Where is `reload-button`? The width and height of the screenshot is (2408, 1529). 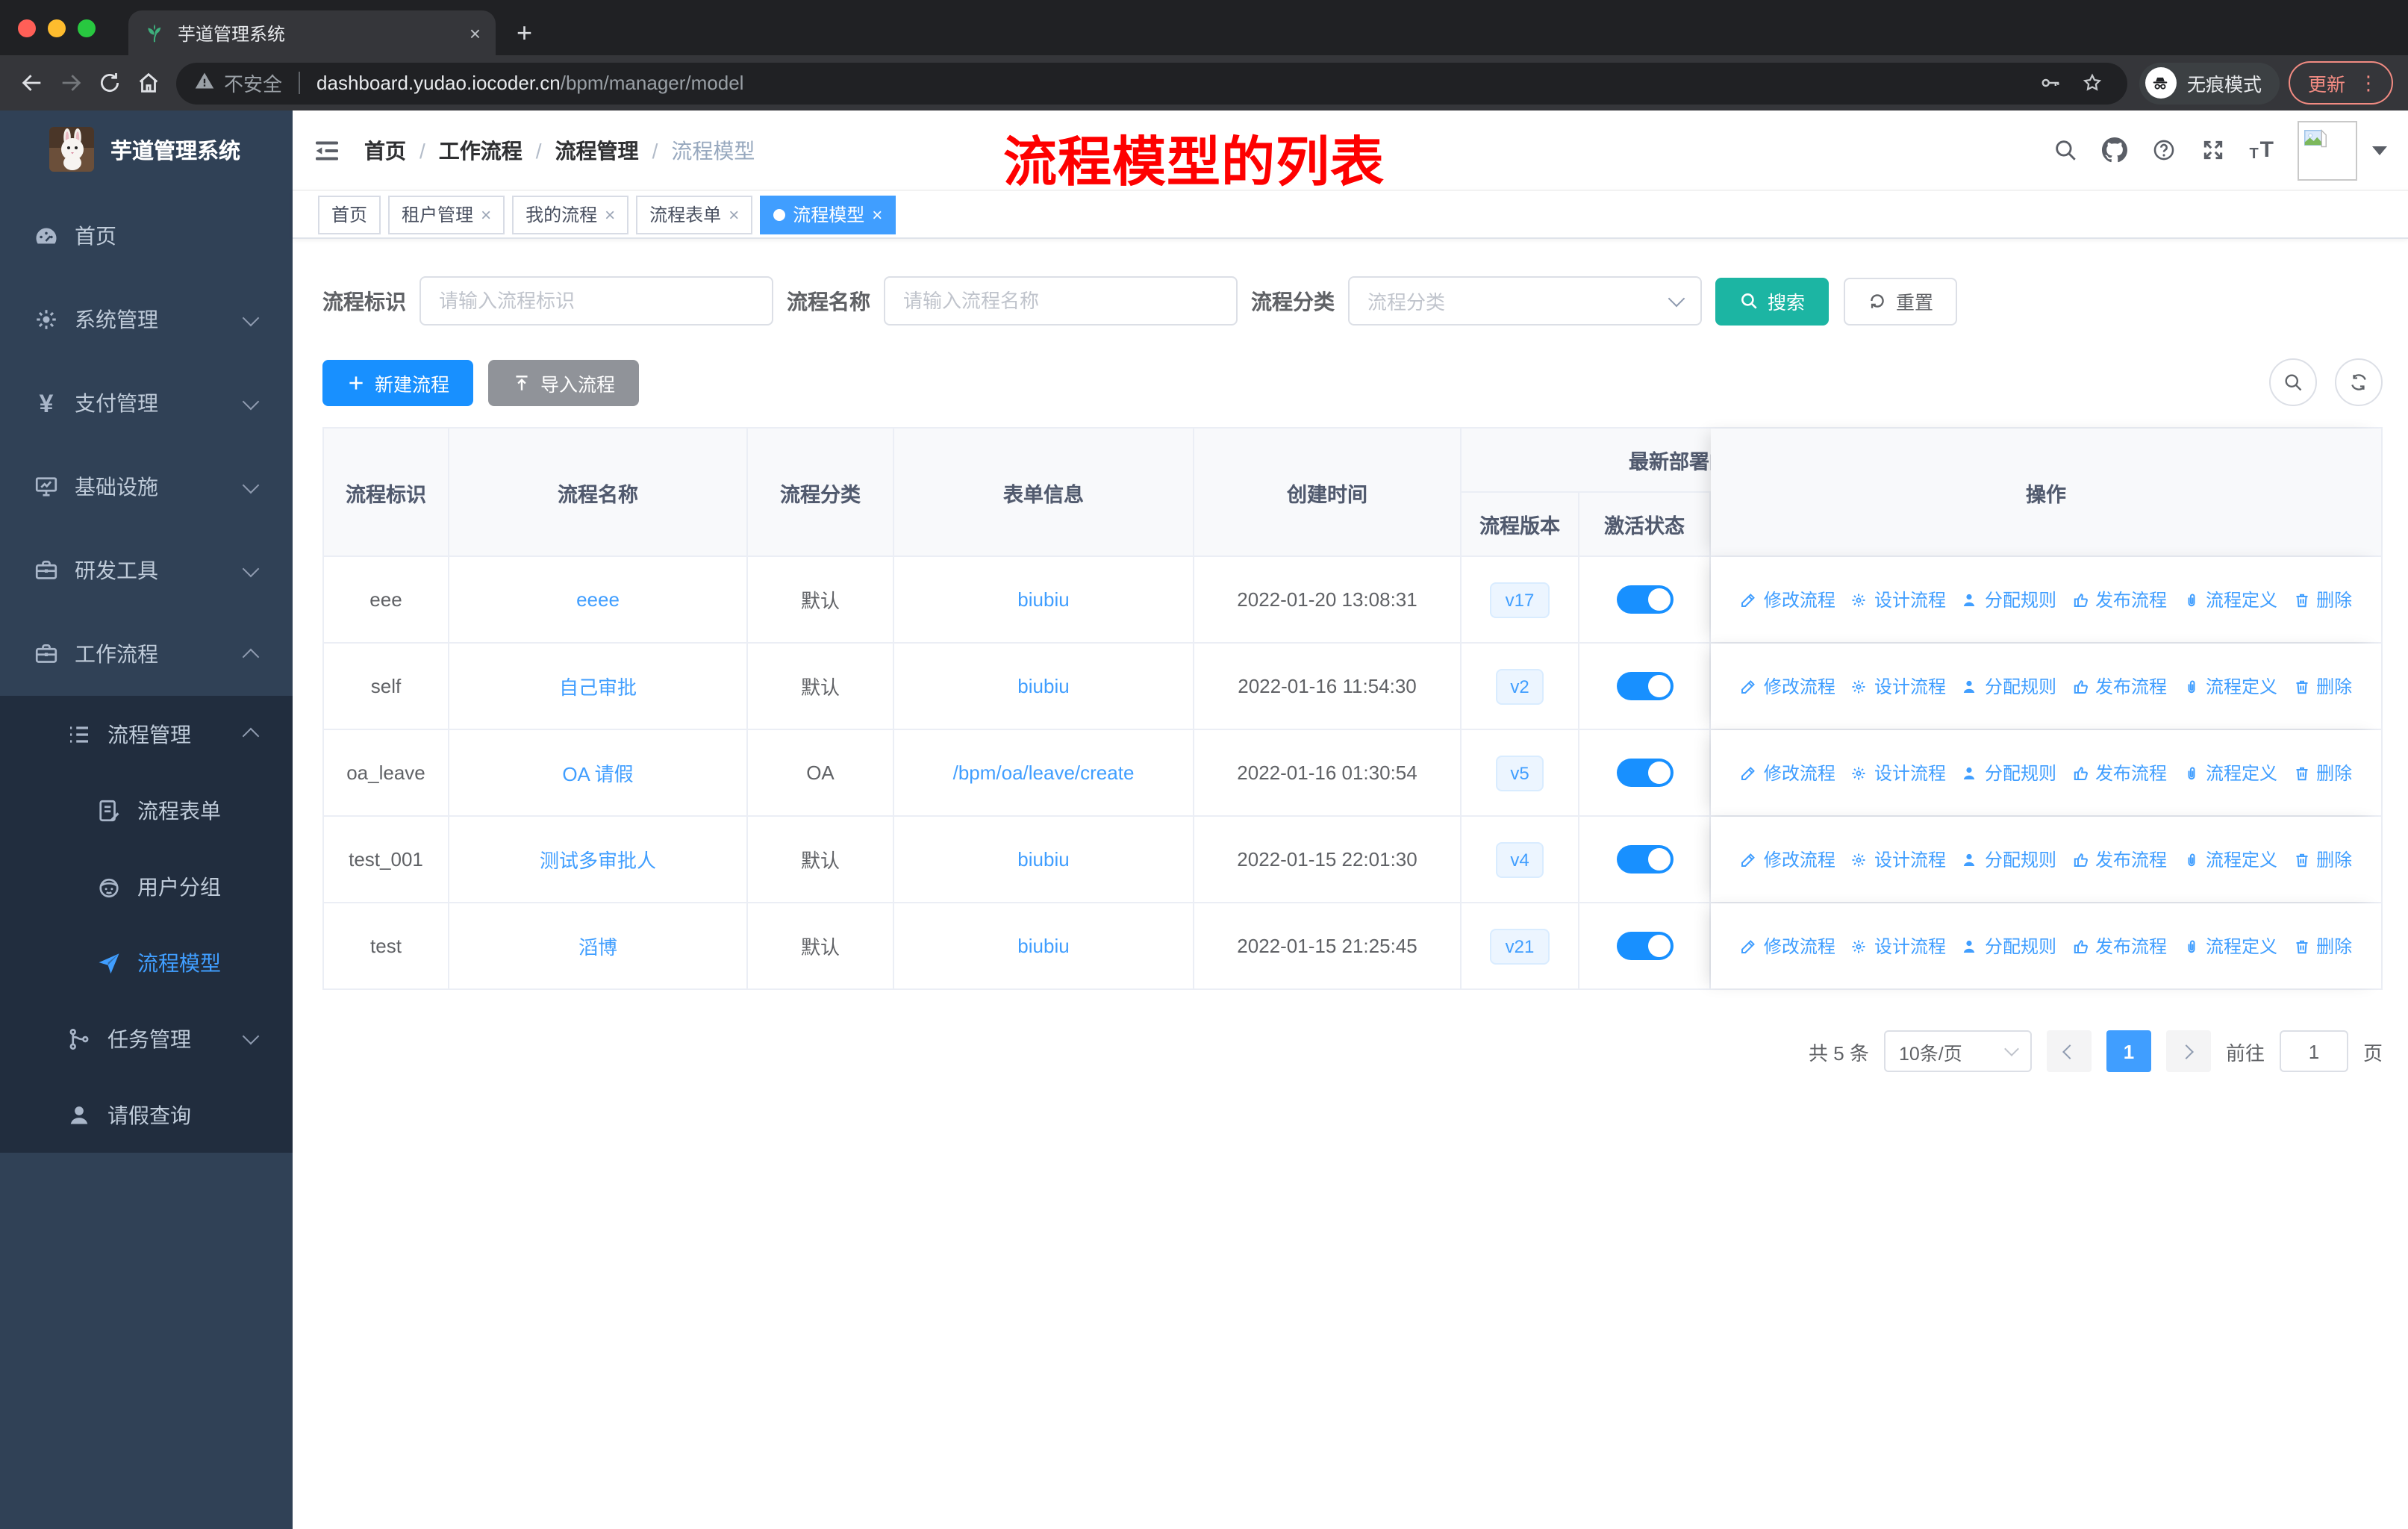
reload-button is located at coordinates (109, 82).